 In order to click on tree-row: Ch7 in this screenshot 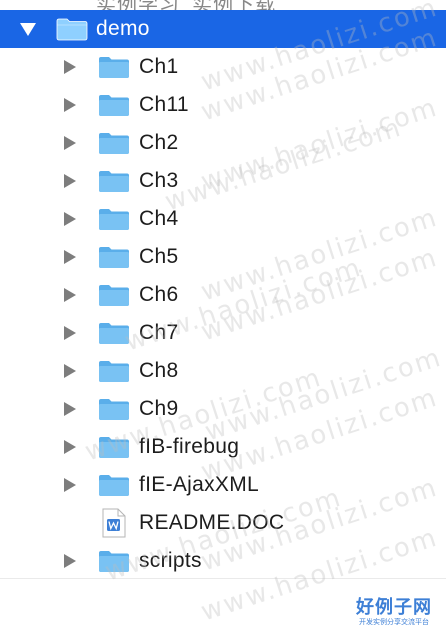, I will do `click(223, 333)`.